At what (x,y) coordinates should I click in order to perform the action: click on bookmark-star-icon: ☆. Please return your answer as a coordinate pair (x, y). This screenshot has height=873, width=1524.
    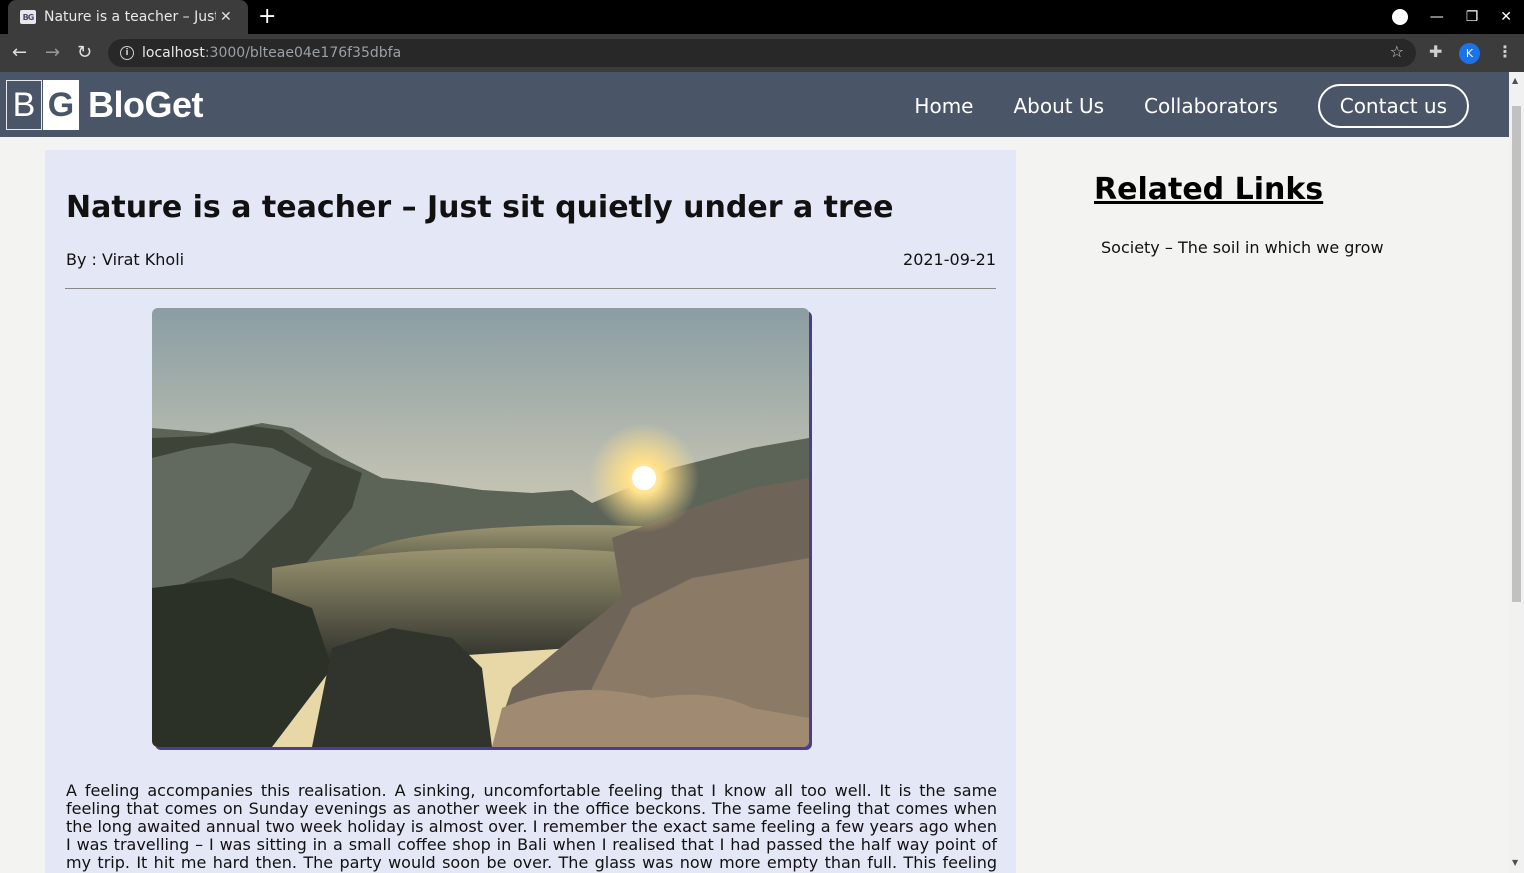
    Looking at the image, I should click on (1397, 51).